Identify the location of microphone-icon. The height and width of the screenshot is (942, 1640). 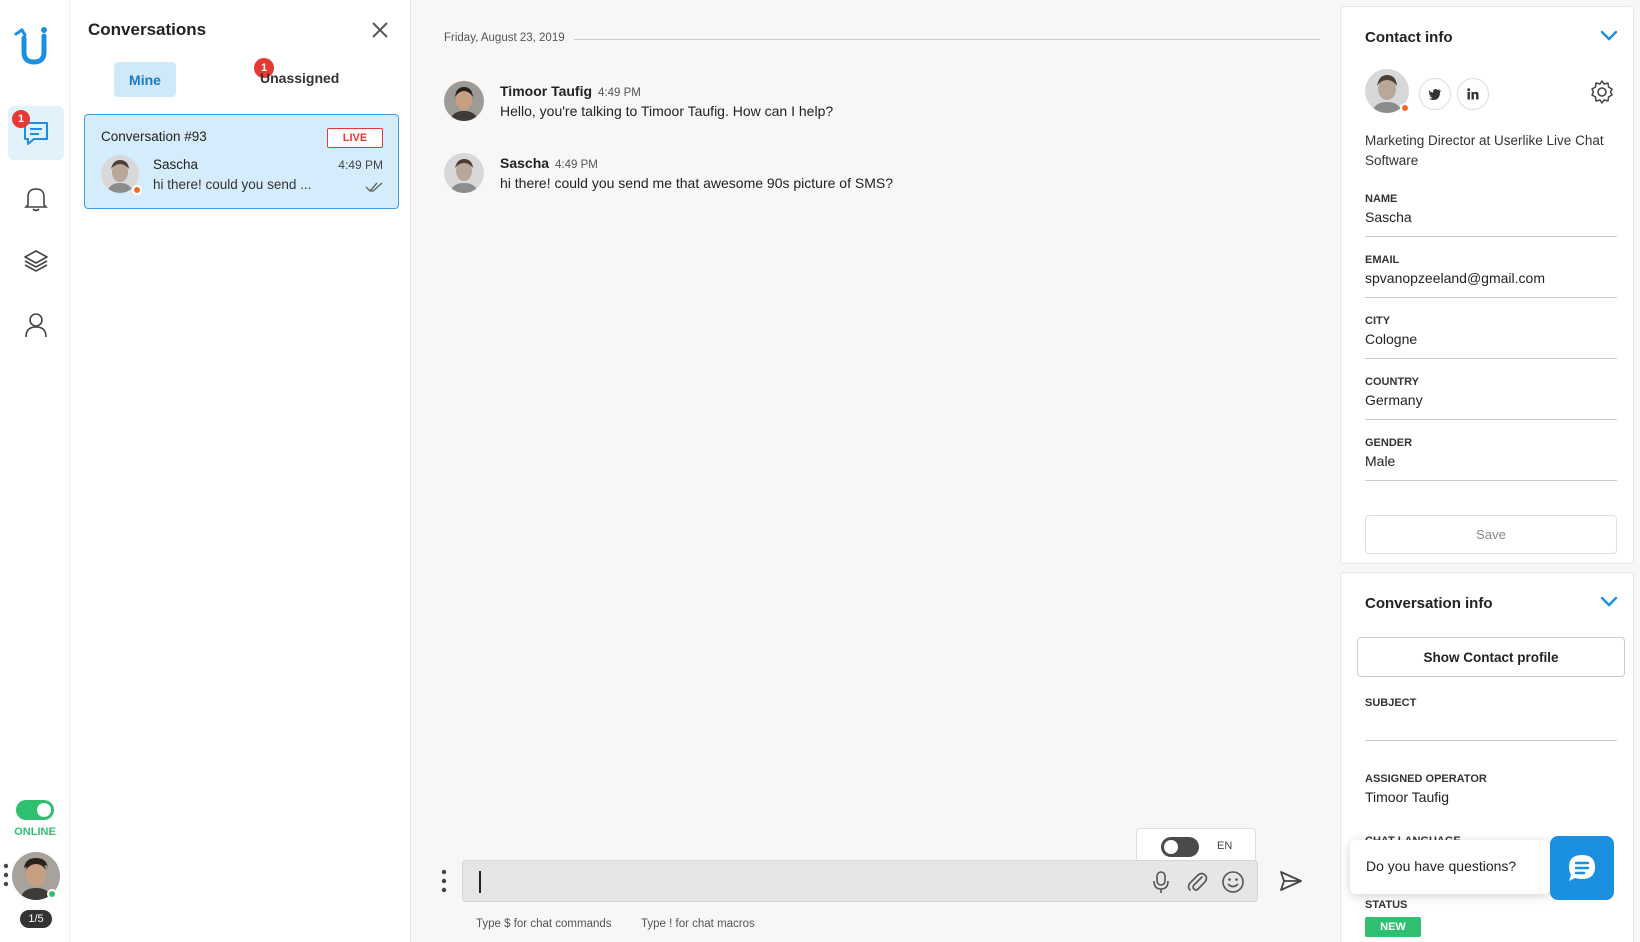
(1161, 882).